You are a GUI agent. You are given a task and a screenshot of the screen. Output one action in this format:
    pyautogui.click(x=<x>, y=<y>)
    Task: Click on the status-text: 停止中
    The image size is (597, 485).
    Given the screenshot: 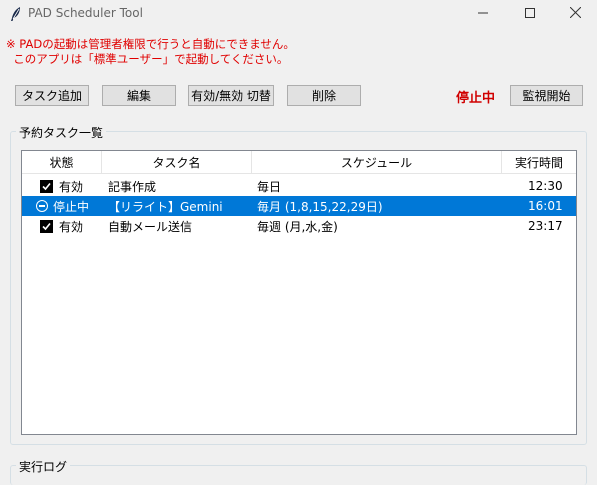 What is the action you would take?
    pyautogui.click(x=71, y=206)
    